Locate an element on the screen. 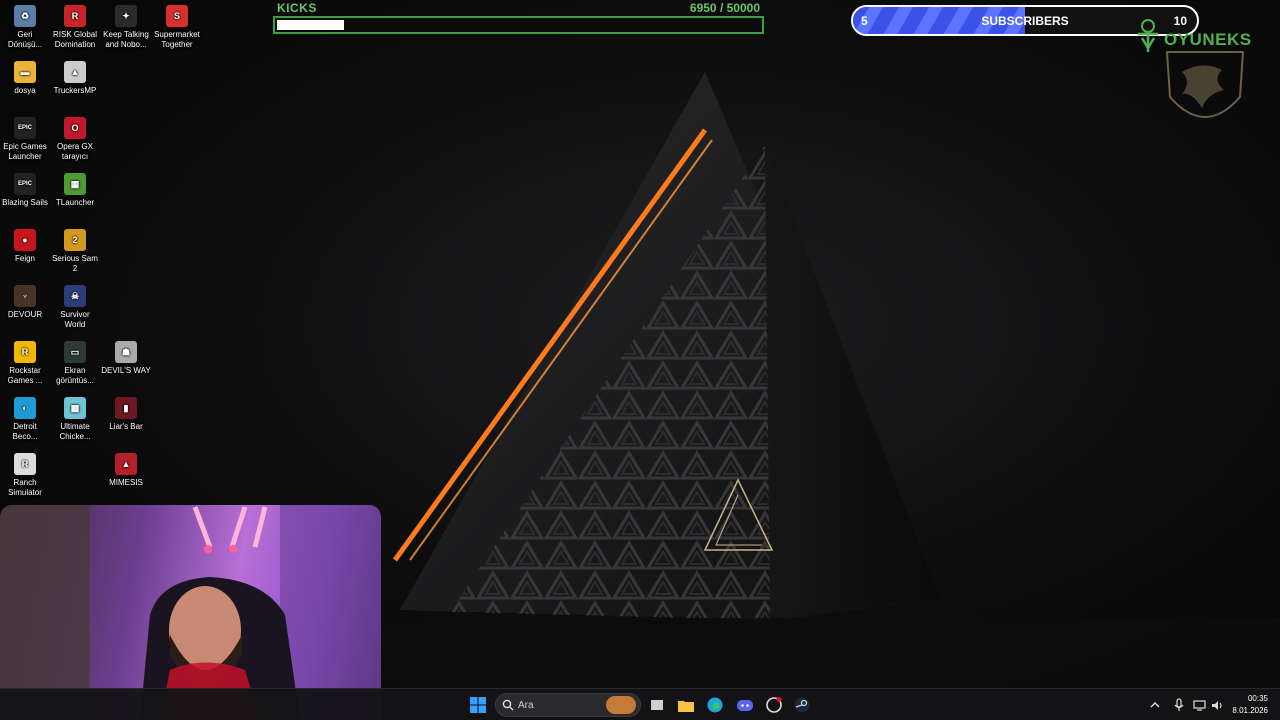 This screenshot has width=1280, height=720. rockstar-icon: R is located at coordinates (25, 352).